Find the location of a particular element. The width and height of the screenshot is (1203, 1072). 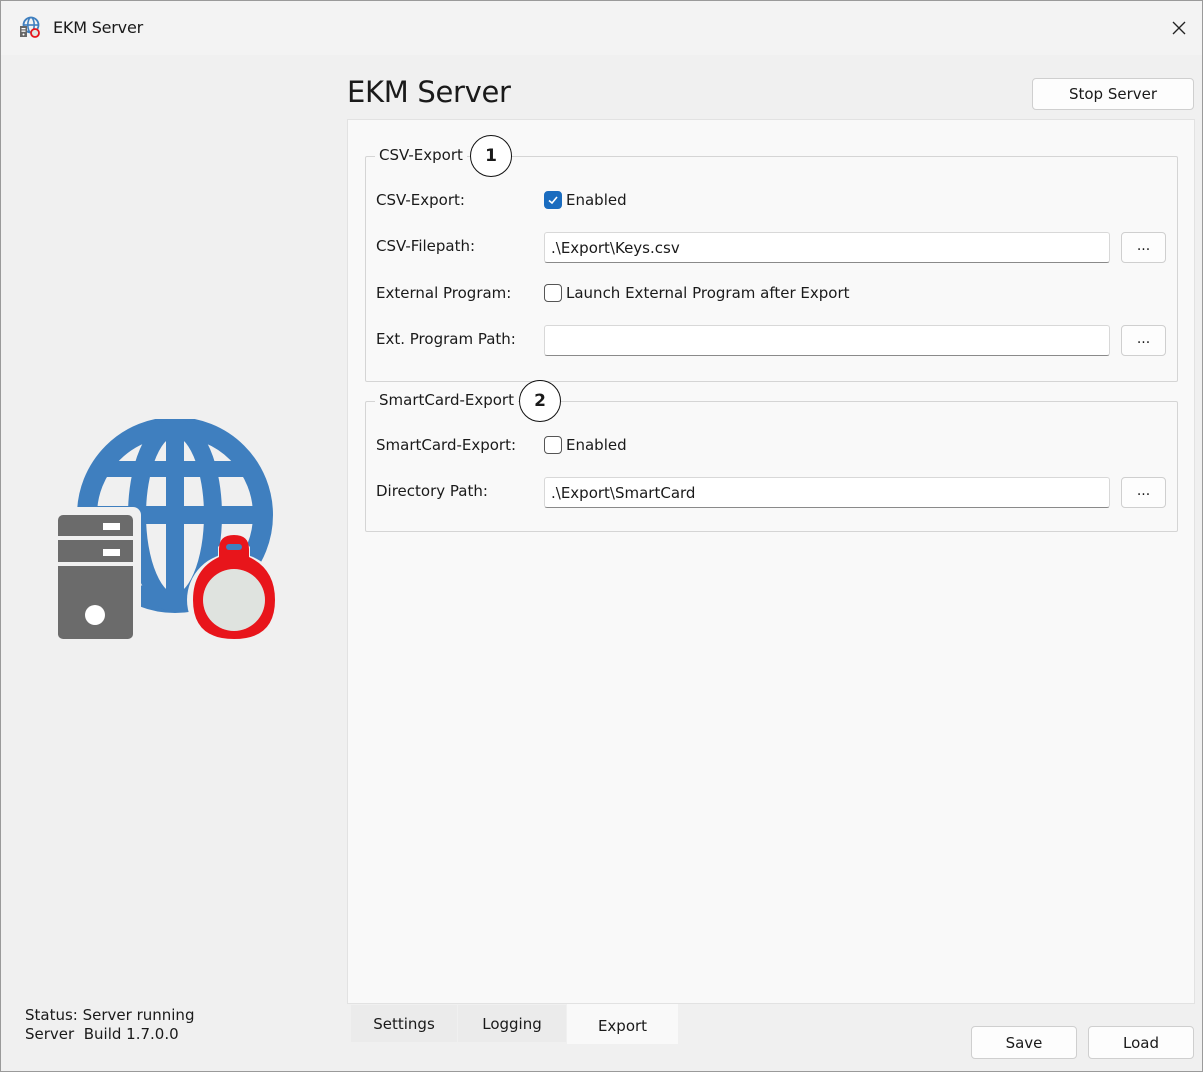

csv-export-checkbox: Enabled is located at coordinates (585, 200).